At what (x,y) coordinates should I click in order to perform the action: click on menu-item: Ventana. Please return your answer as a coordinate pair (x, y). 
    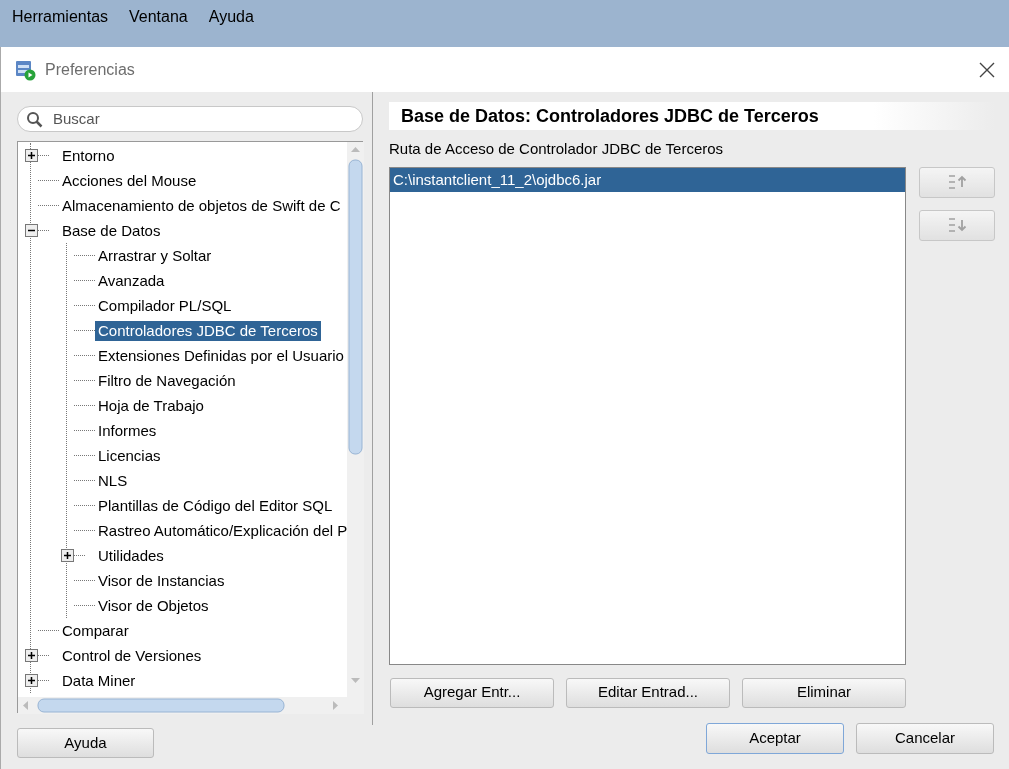
    Looking at the image, I should click on (158, 17).